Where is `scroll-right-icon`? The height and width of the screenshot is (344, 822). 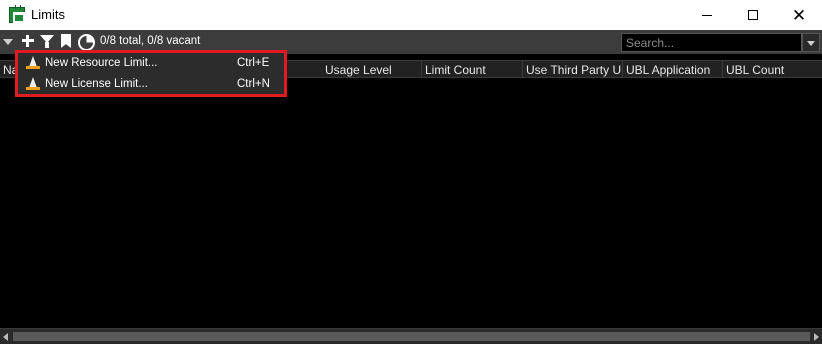 scroll-right-icon is located at coordinates (816, 337).